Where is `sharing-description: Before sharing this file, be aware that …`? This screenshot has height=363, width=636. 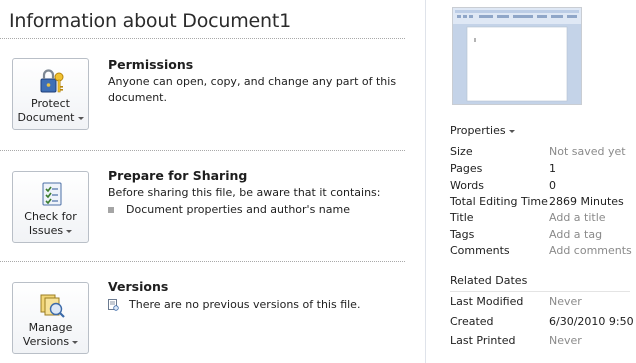 sharing-description: Before sharing this file, be aware that … is located at coordinates (244, 192).